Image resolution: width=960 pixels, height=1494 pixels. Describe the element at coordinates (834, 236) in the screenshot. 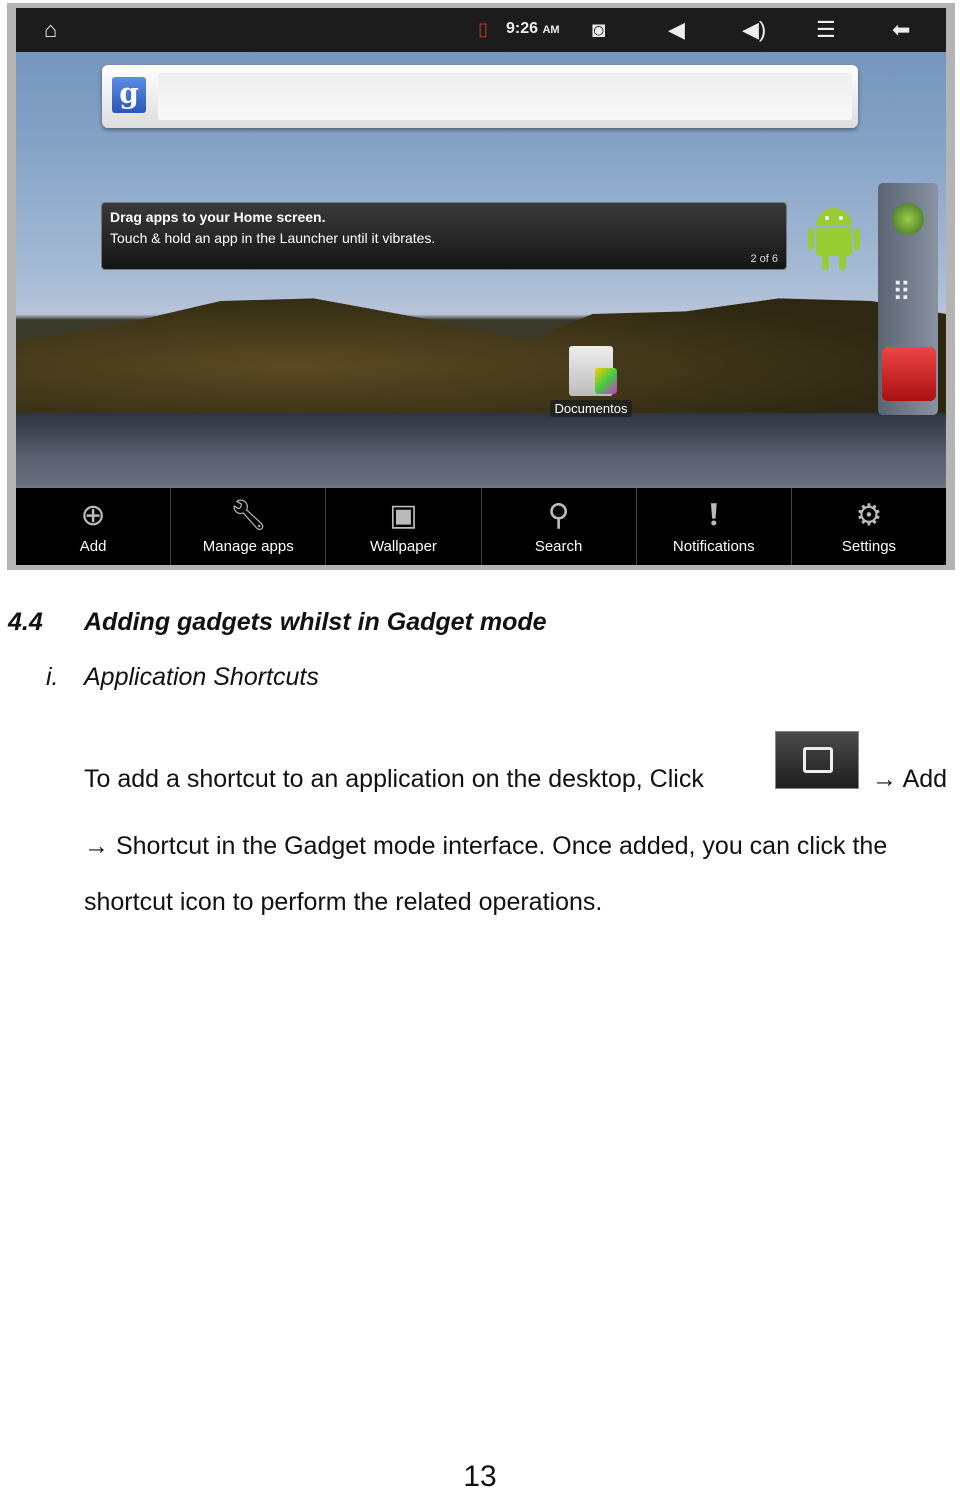

I see `android-icon` at that location.